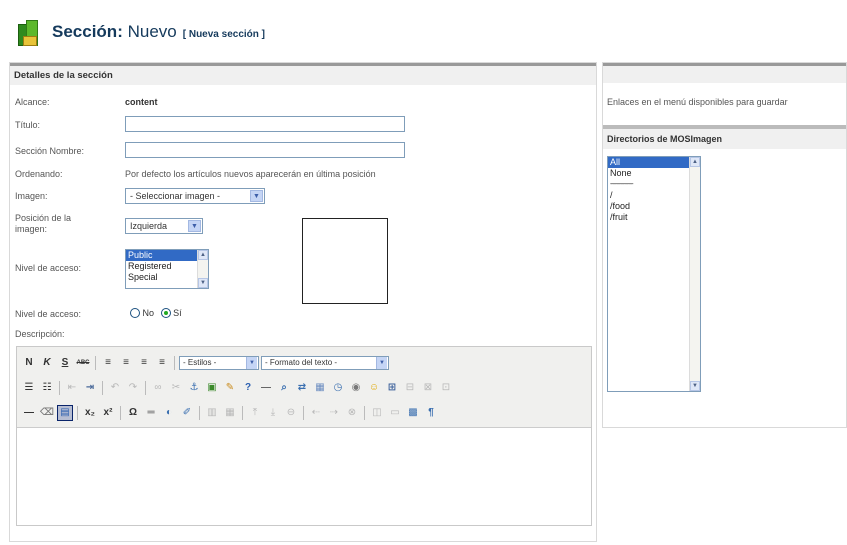  I want to click on insert-row-before-icon: ⤒, so click(255, 413).